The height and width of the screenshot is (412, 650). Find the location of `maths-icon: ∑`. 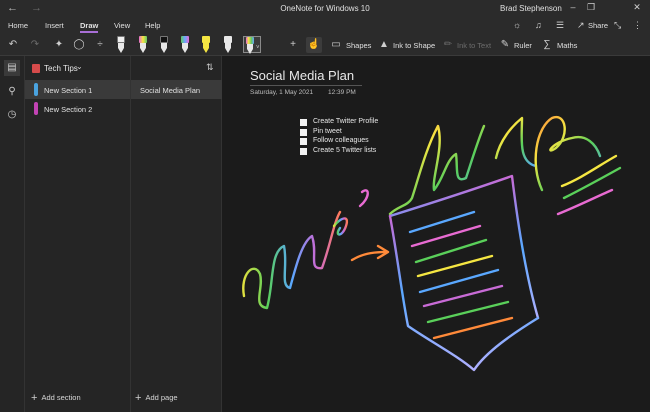

maths-icon: ∑ is located at coordinates (547, 45).